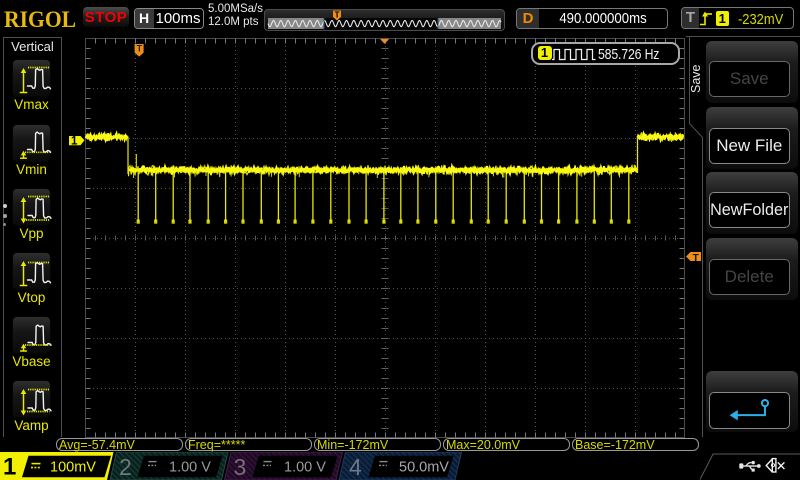  Describe the element at coordinates (73, 468) in the screenshot. I see `svg-text: 100mV` at that location.